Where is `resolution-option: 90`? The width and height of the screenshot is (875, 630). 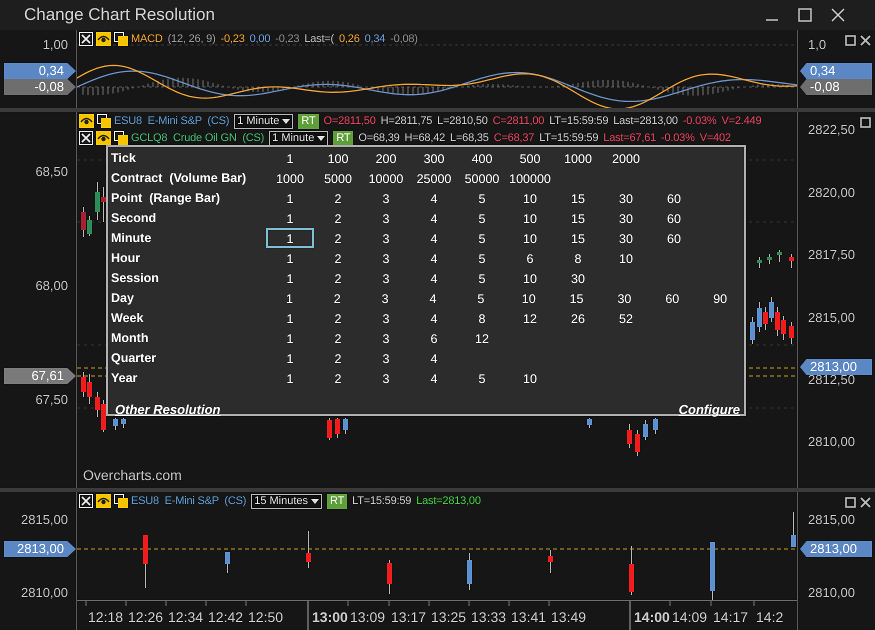 resolution-option: 90 is located at coordinates (720, 298).